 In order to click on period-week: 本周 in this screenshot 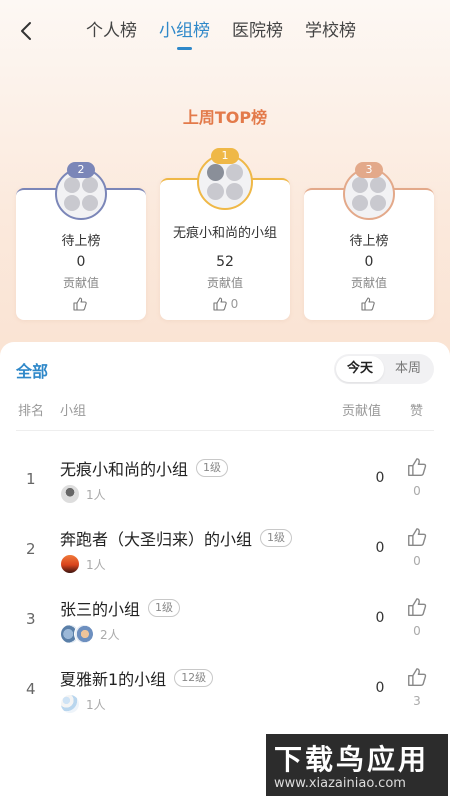, I will do `click(408, 369)`.